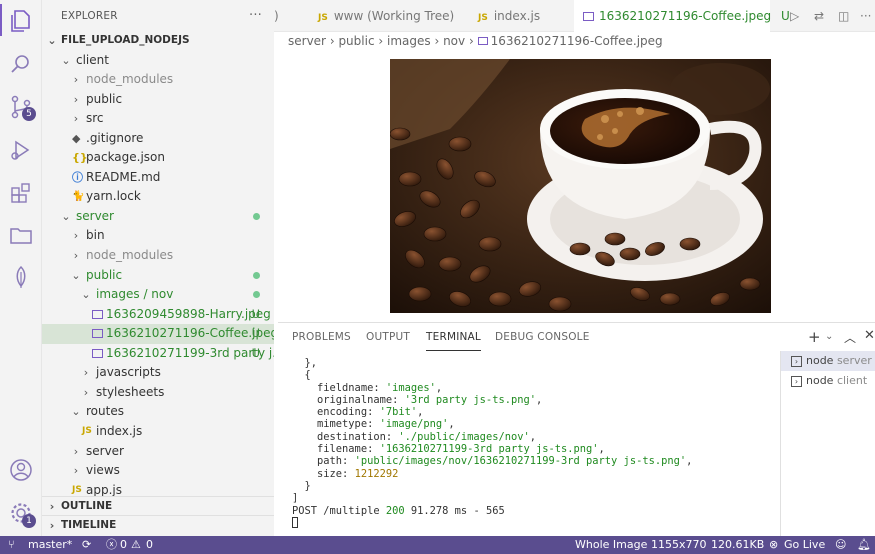  I want to click on project-root: ⌄ FILE_UPLOAD_NODEJS, so click(158, 41).